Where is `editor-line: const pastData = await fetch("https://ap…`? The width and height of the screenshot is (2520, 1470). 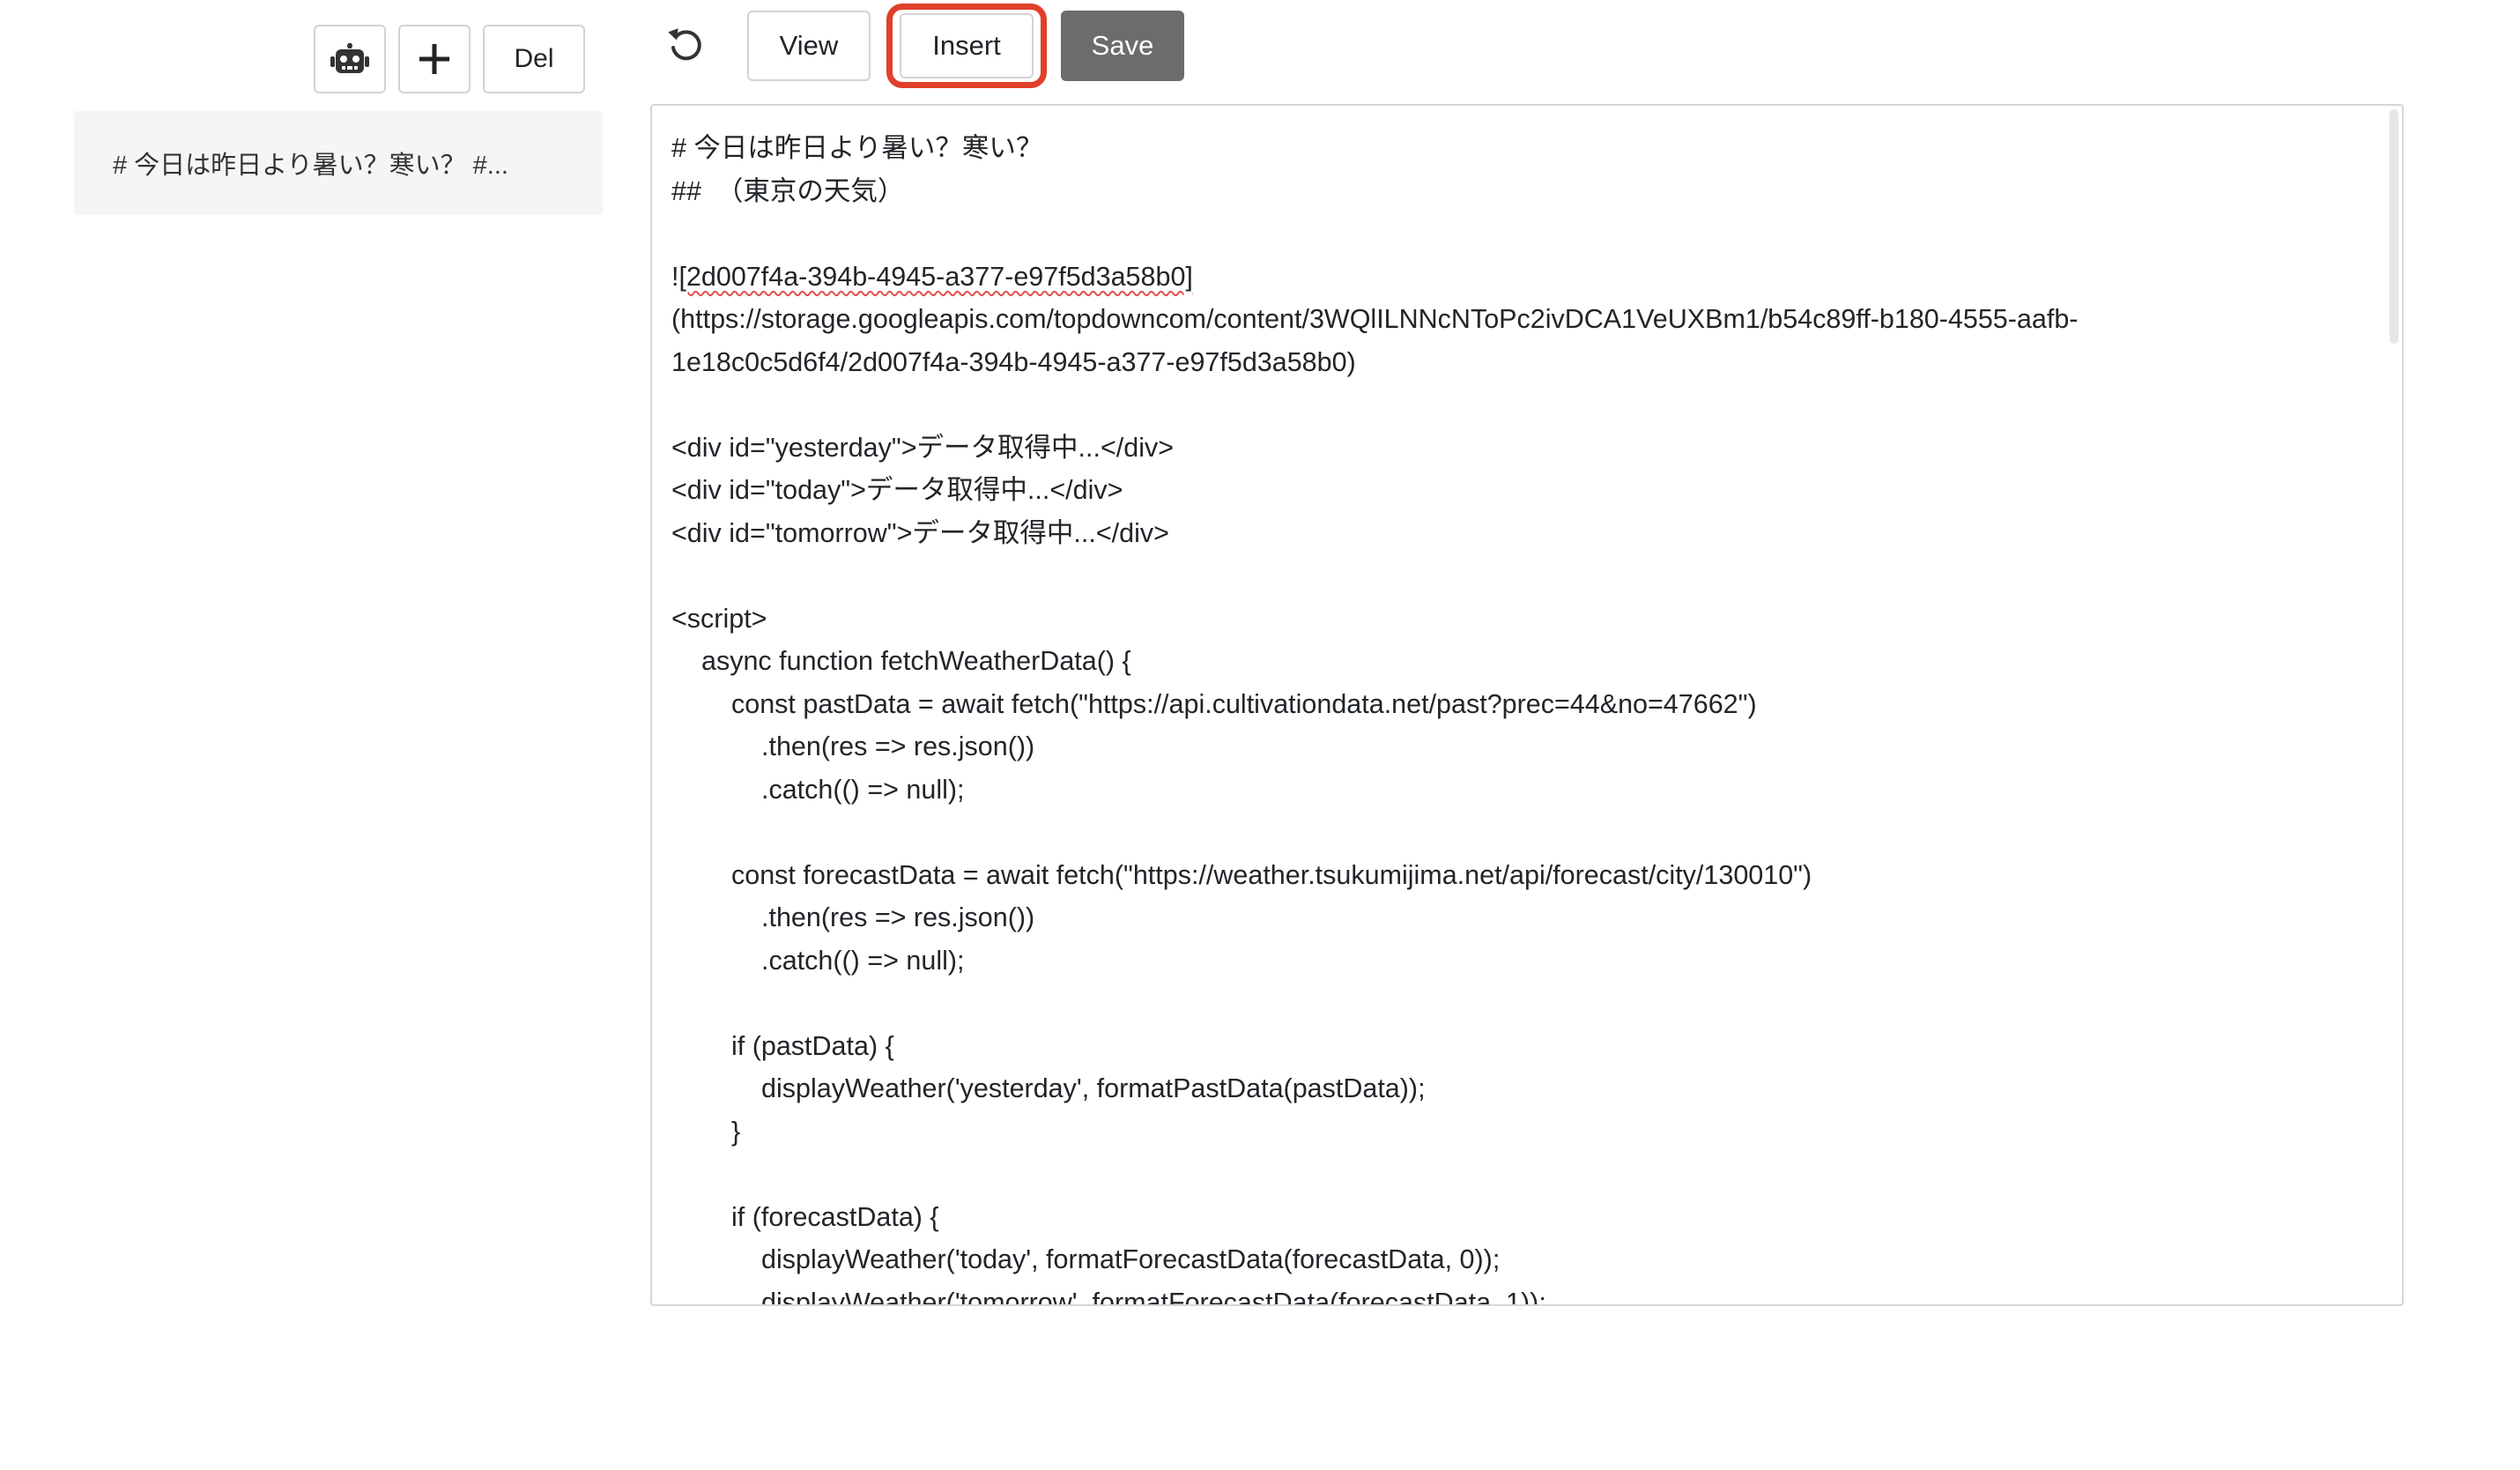 editor-line: const pastData = await fetch("https://ap… is located at coordinates (1244, 703).